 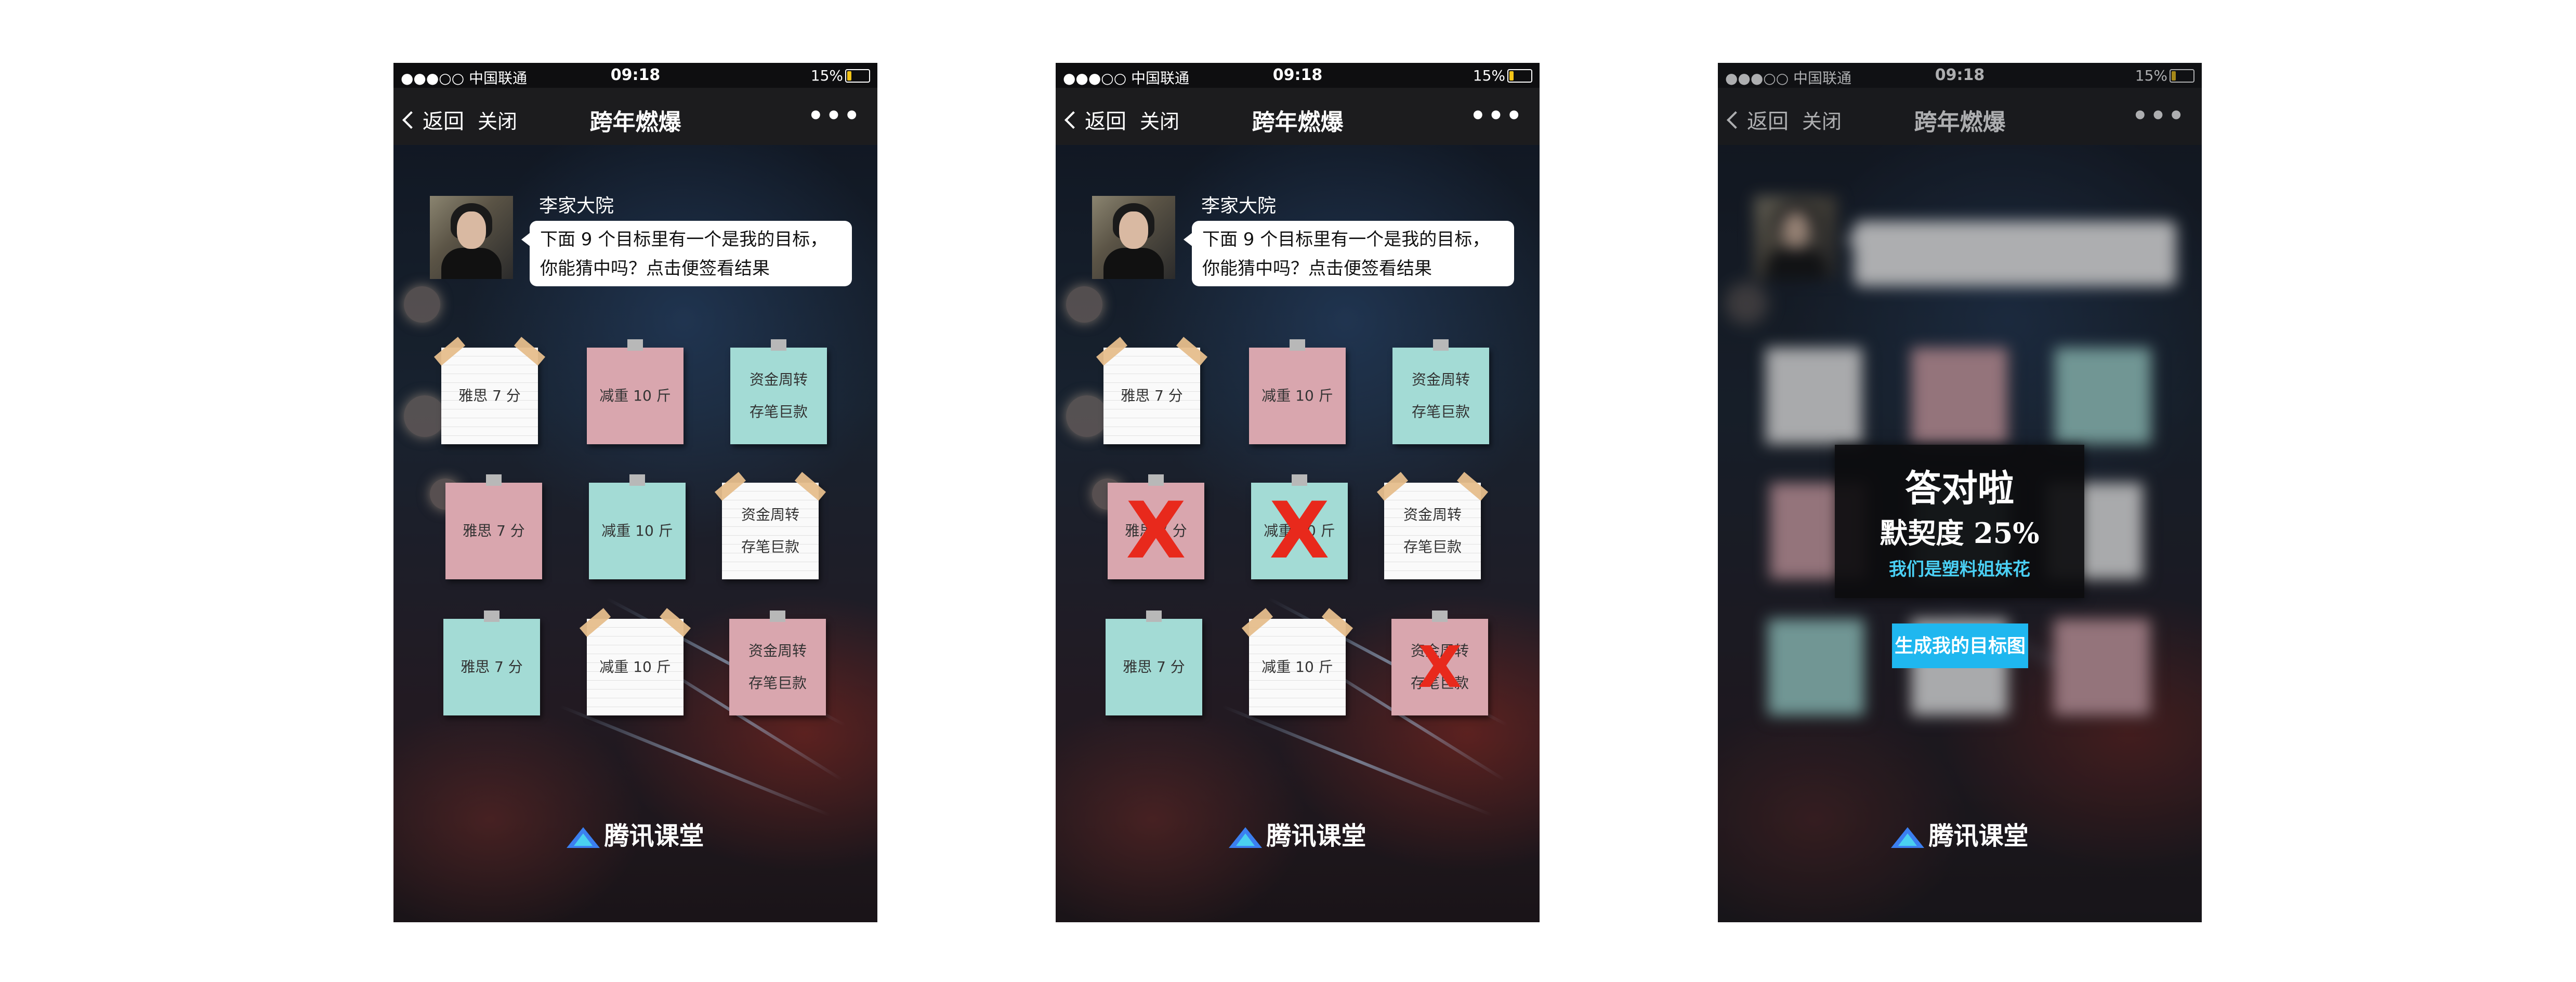 I want to click on sticky-note-wrong: 雅思 7 分X, so click(x=1156, y=526).